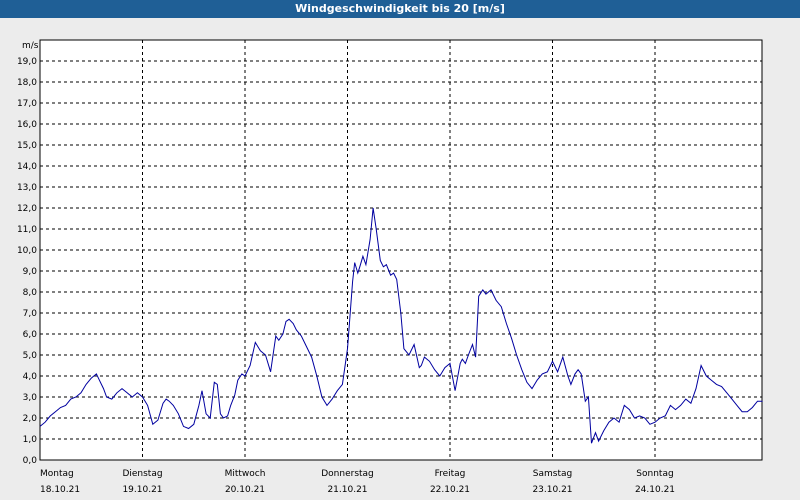 The width and height of the screenshot is (800, 500). What do you see at coordinates (27, 83) in the screenshot?
I see `y-tick-label: 18,0` at bounding box center [27, 83].